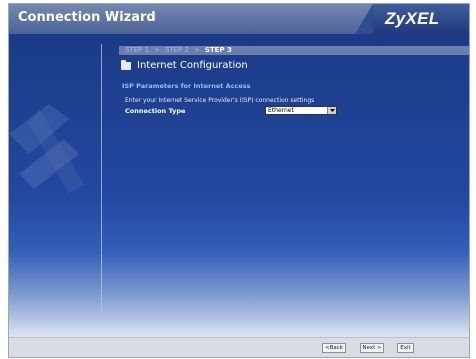 This screenshot has height=359, width=476. What do you see at coordinates (46, 149) in the screenshot?
I see `decorative-swoosh-graphic` at bounding box center [46, 149].